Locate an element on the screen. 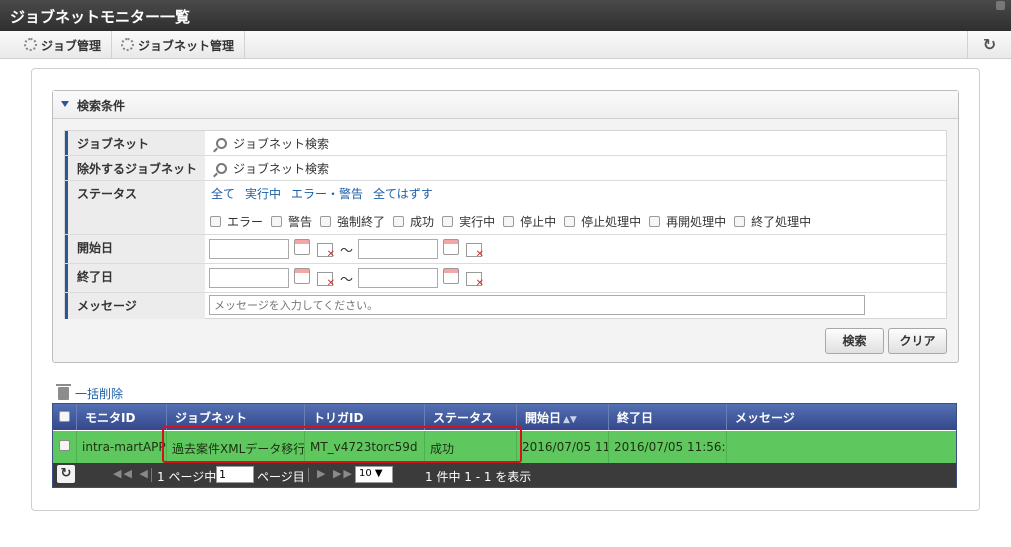 The height and width of the screenshot is (547, 1011). next-last-page-icon: ▶ ▶▶ is located at coordinates (335, 473).